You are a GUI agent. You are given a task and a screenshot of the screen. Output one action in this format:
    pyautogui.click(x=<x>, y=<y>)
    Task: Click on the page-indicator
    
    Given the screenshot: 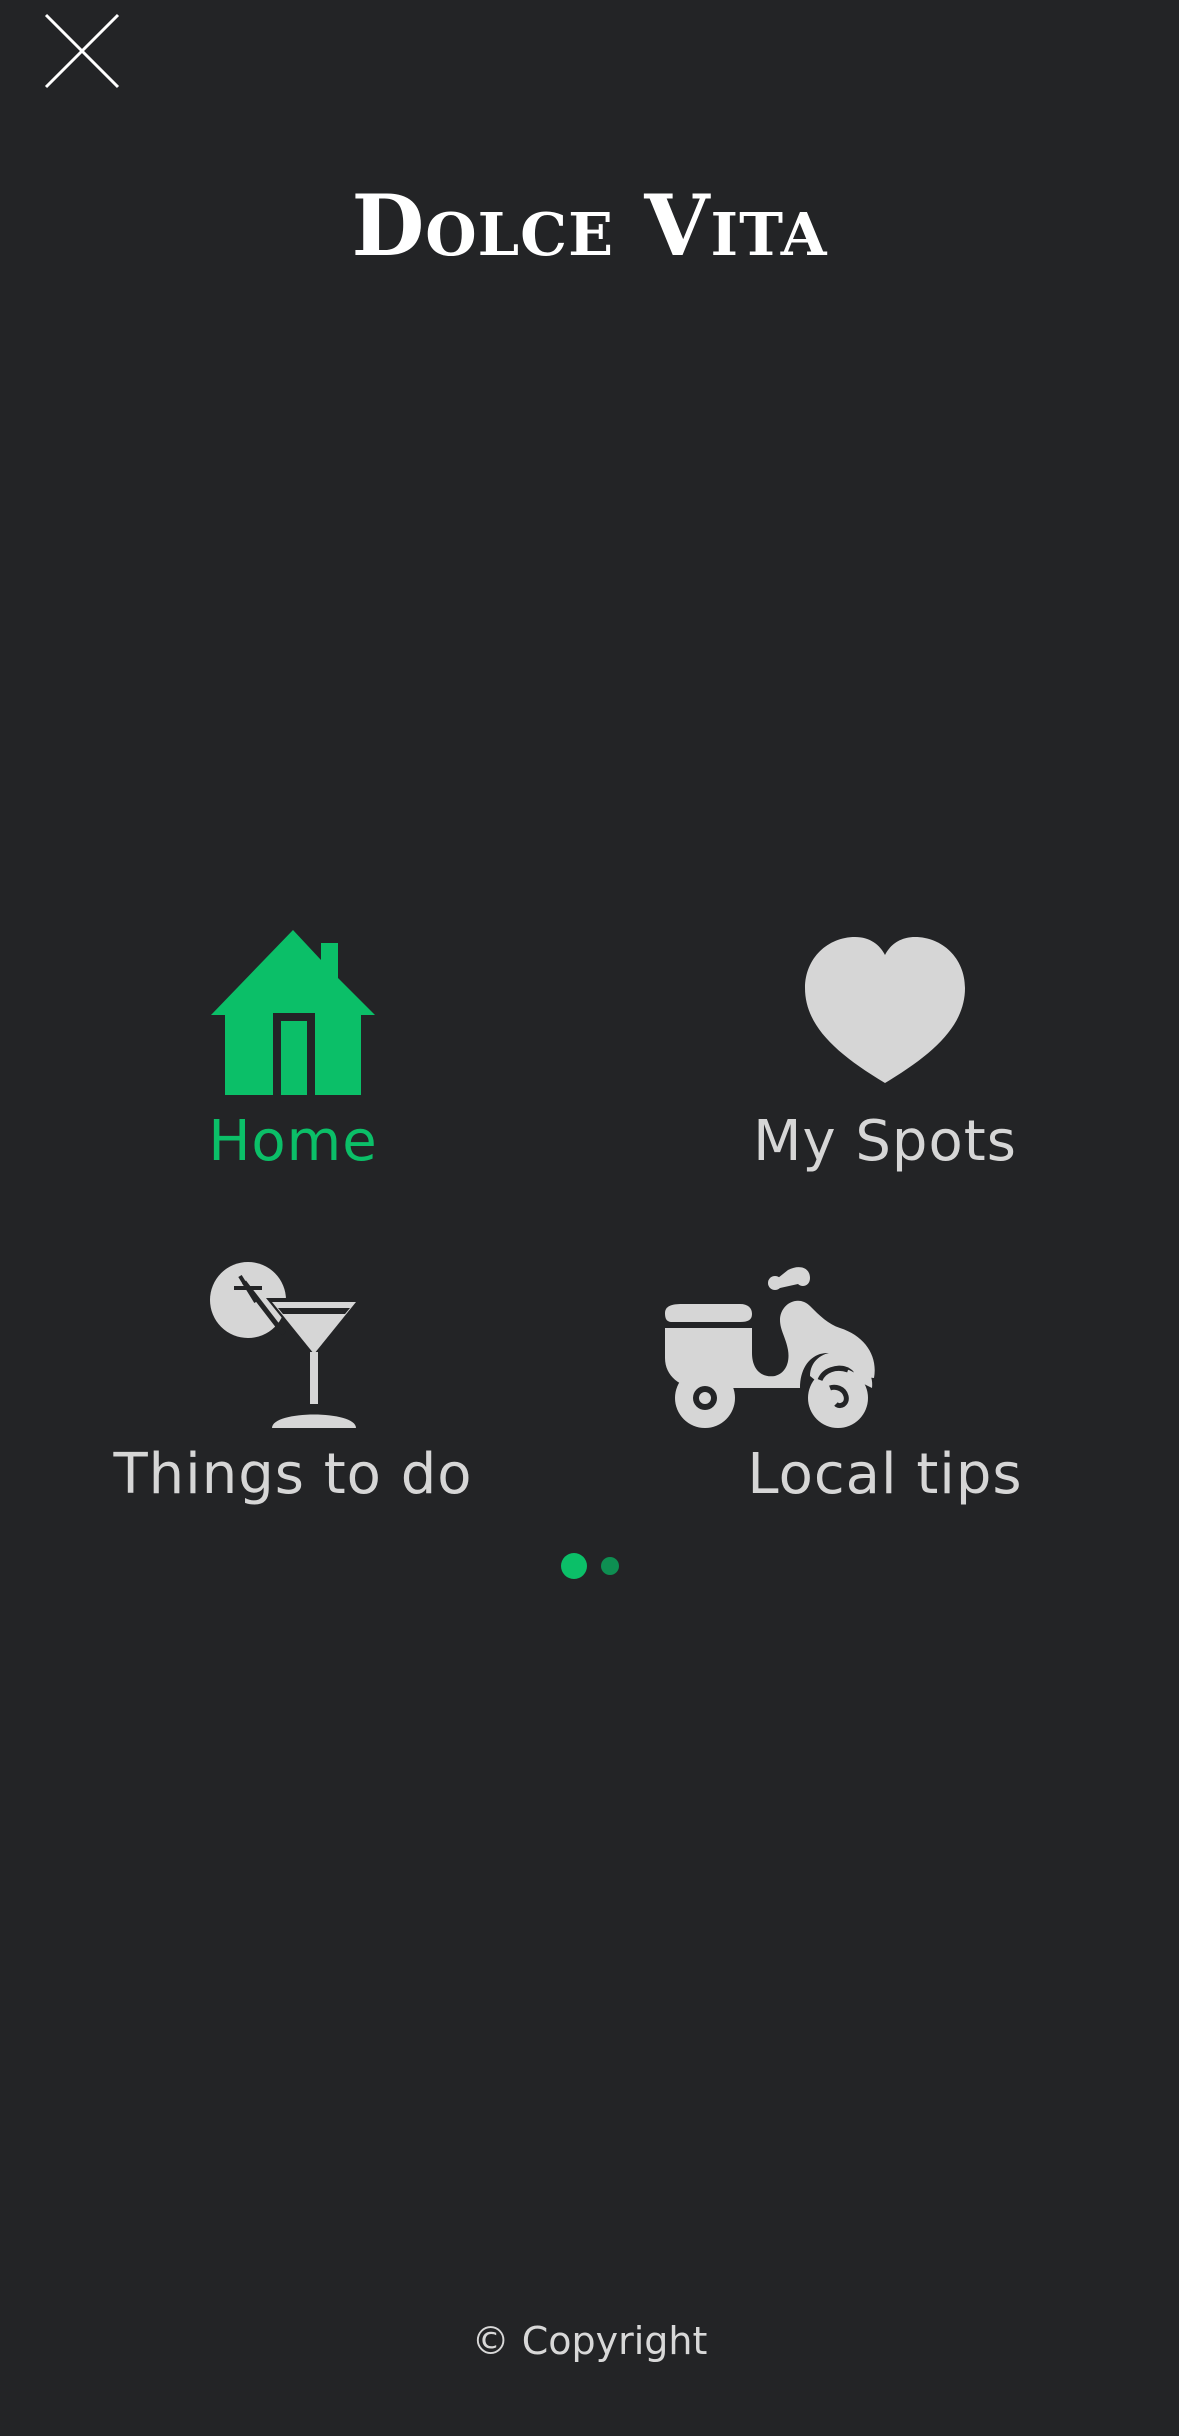 What is the action you would take?
    pyautogui.click(x=589, y=1566)
    